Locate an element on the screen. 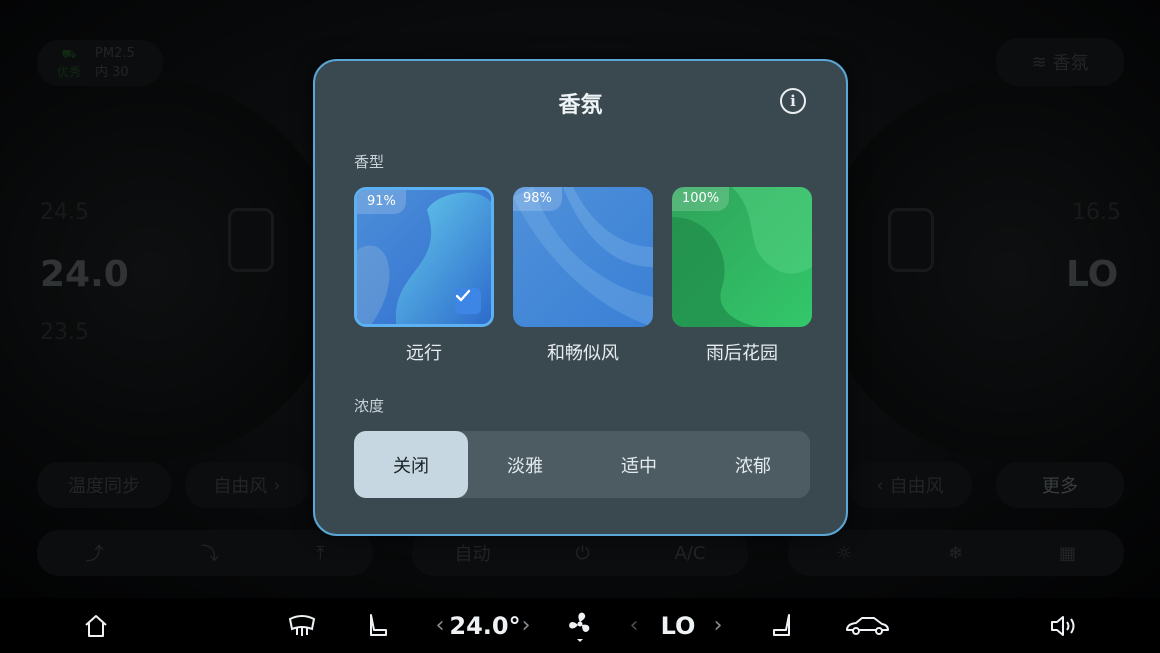 The width and height of the screenshot is (1160, 653). scent-card-hechangsifeng: 98% is located at coordinates (583, 257).